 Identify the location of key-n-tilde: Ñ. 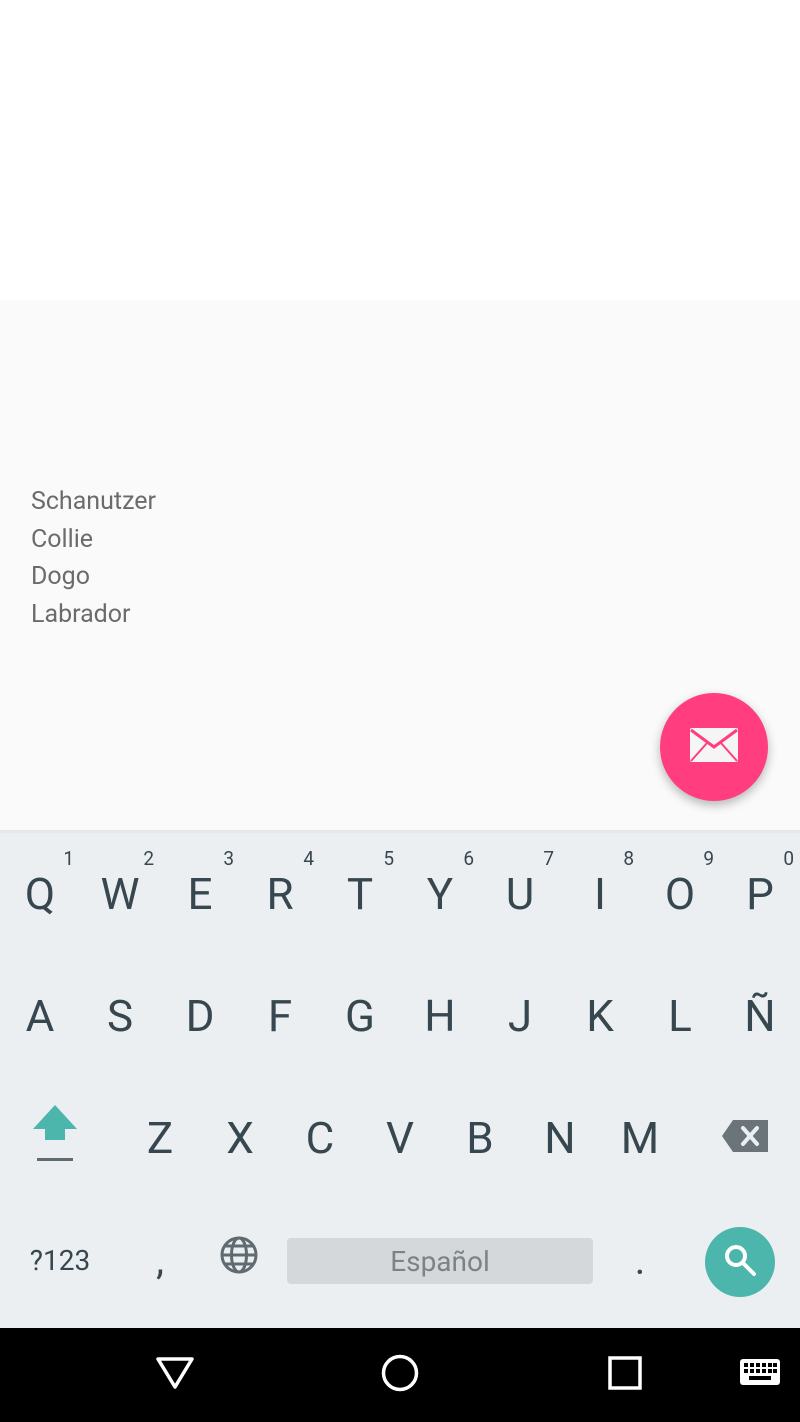
(760, 1016).